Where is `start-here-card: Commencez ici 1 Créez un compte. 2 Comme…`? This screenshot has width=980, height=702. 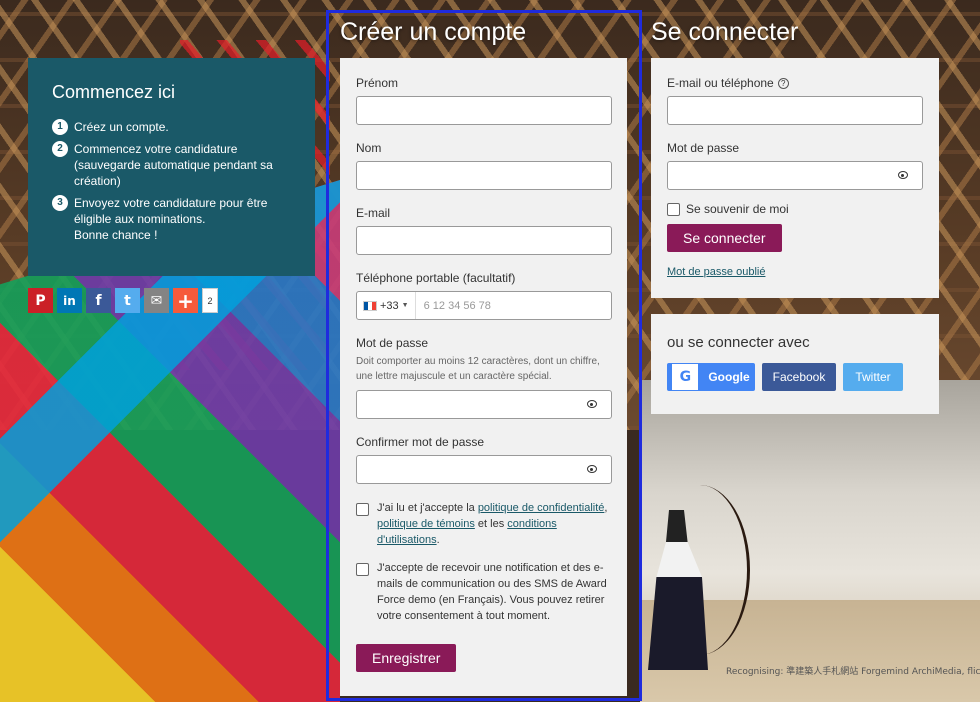
start-here-card: Commencez ici 1 Créez un compte. 2 Comme… is located at coordinates (171, 167).